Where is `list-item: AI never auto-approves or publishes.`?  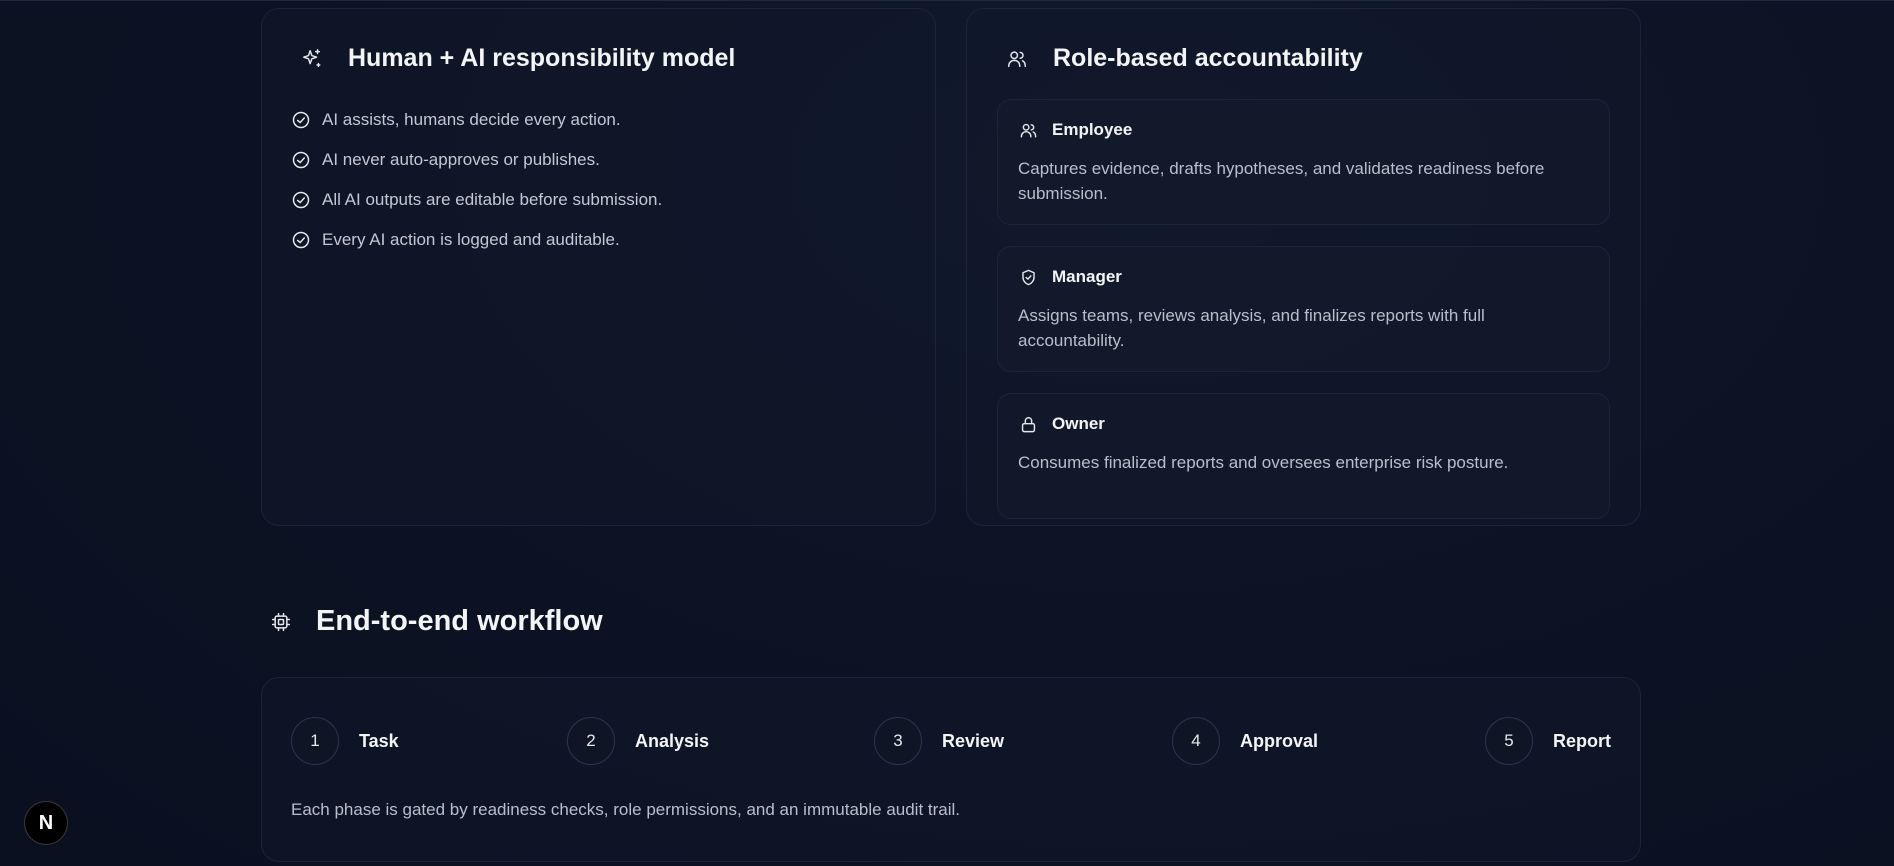 list-item: AI never auto-approves or publishes. is located at coordinates (476, 160).